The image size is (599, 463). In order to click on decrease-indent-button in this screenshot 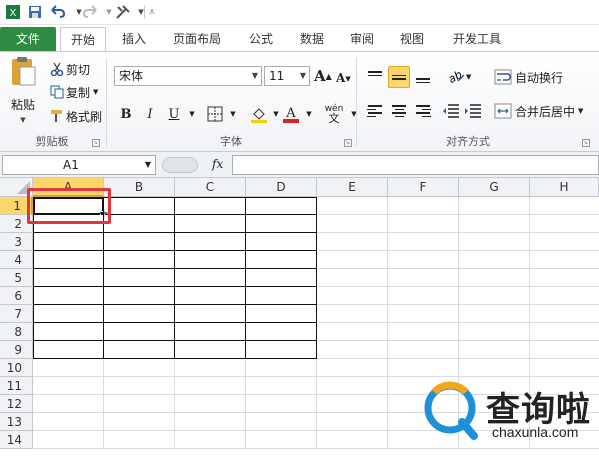, I will do `click(451, 111)`.